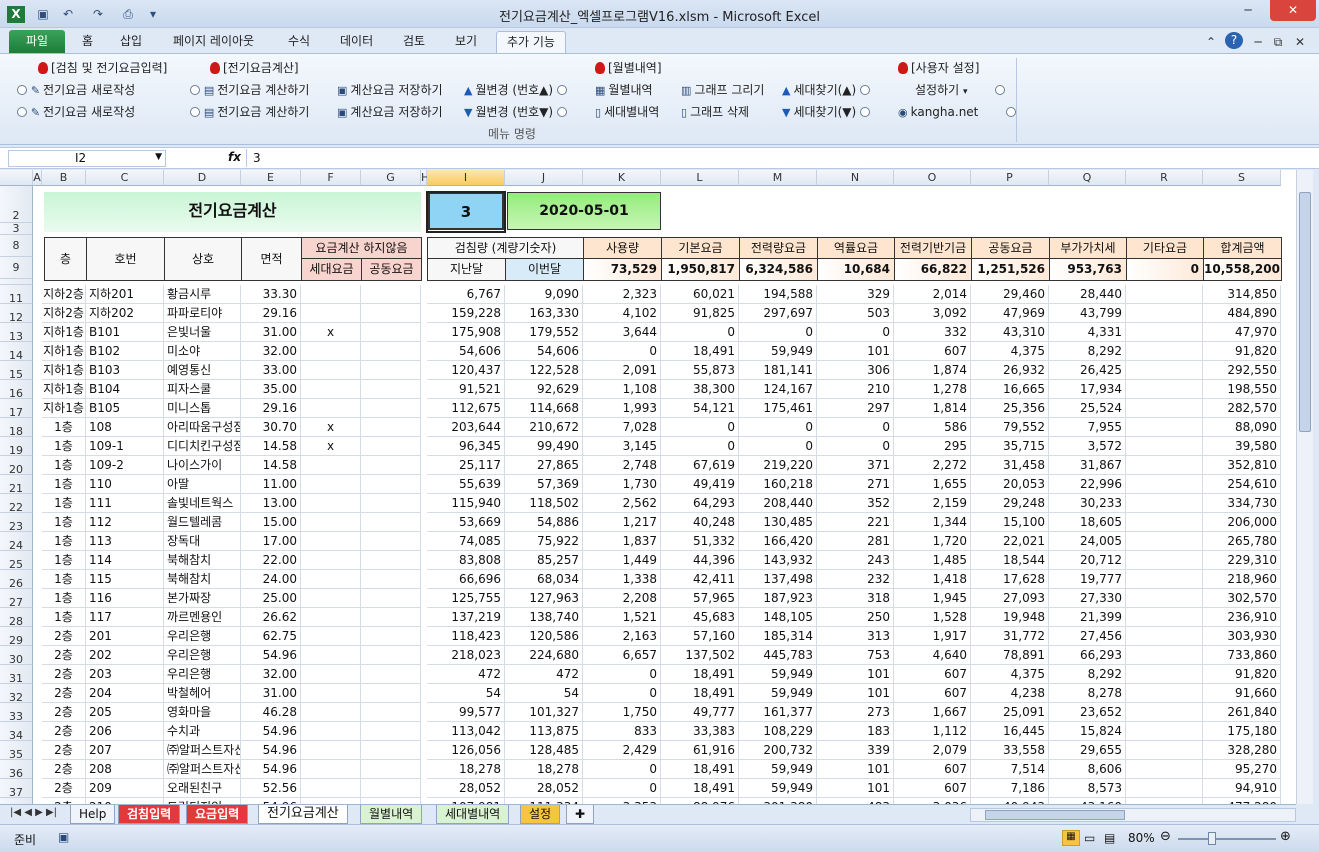 This screenshot has height=852, width=1319. What do you see at coordinates (1242, 389) in the screenshot?
I see `table-cell: 198,550` at bounding box center [1242, 389].